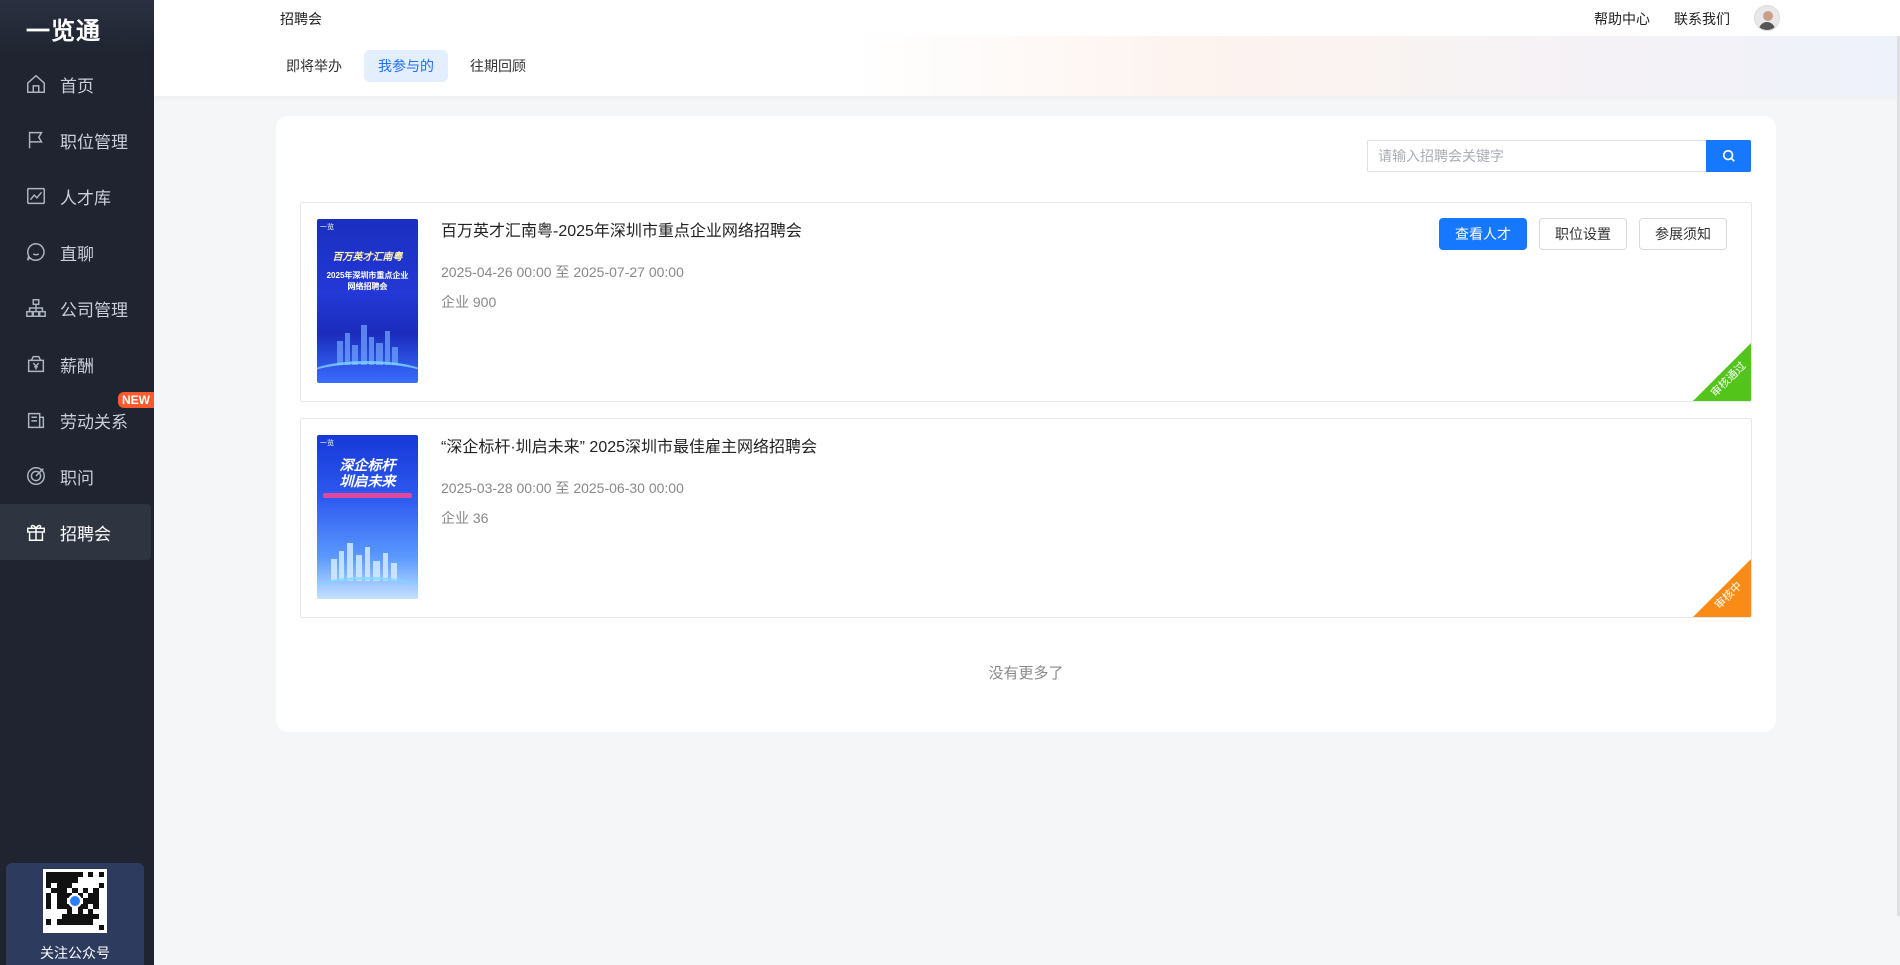 This screenshot has height=965, width=1900. I want to click on sidebar-item-label: 公司管理, so click(94, 310).